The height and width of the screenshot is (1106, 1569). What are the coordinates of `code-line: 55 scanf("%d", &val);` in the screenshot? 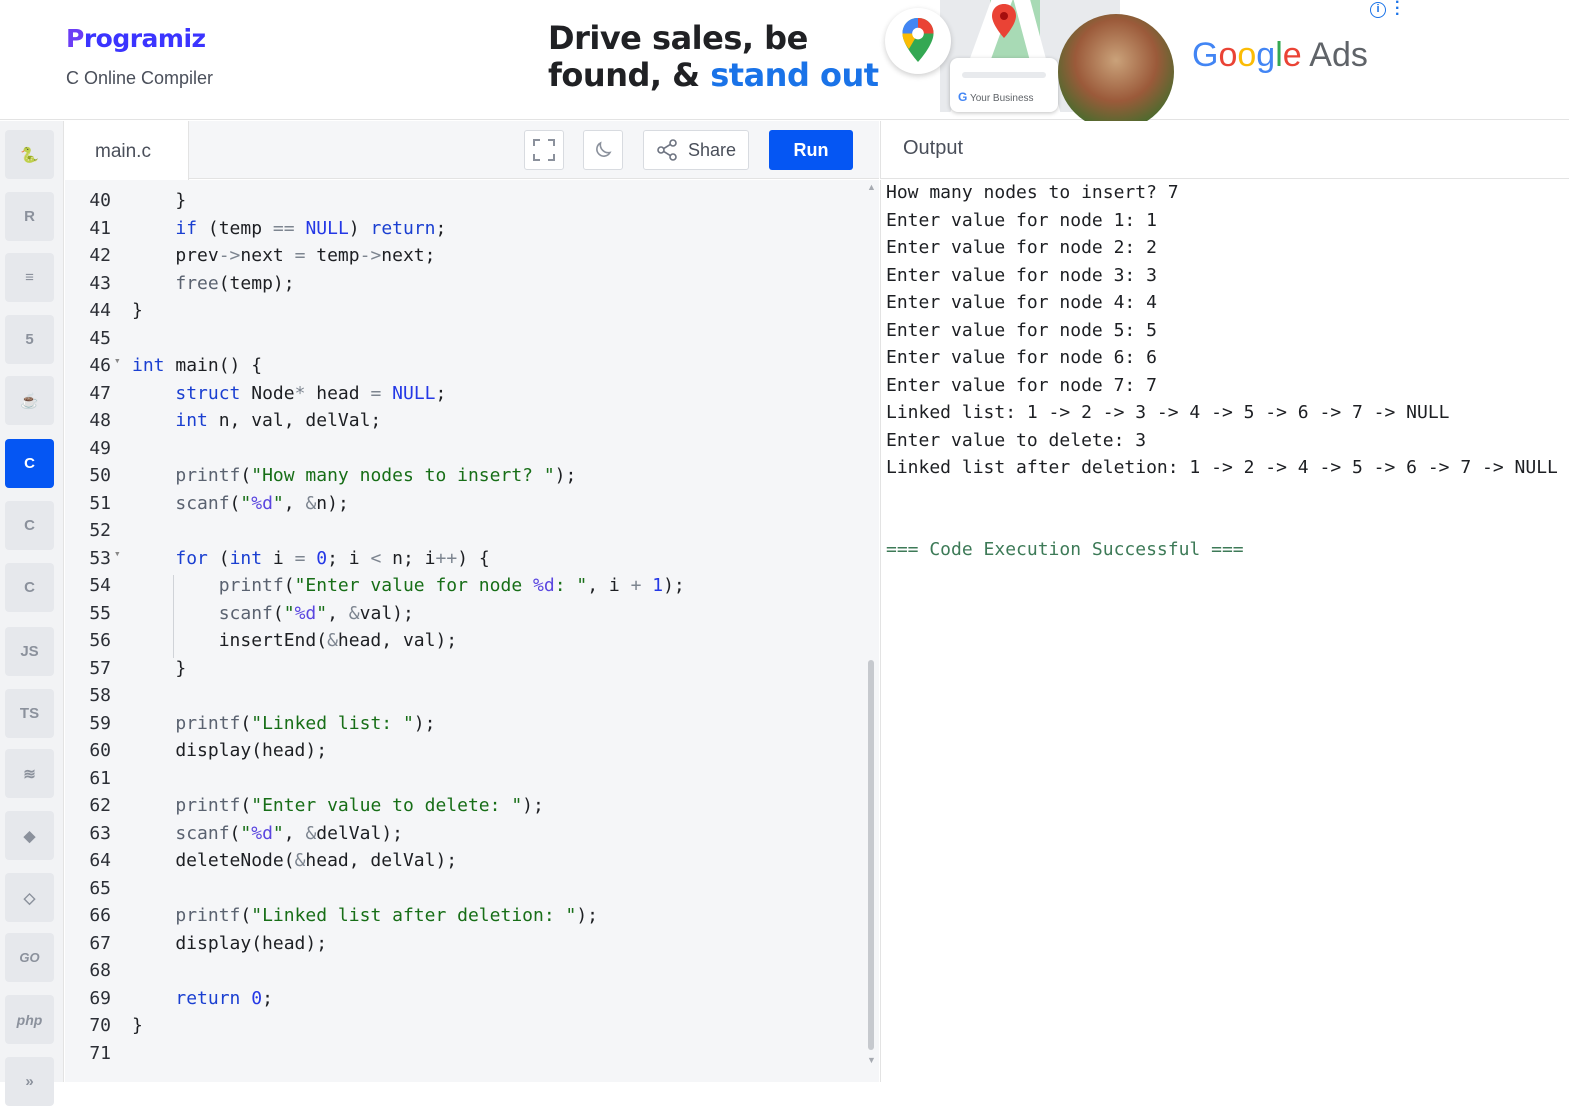 It's located at (465, 616).